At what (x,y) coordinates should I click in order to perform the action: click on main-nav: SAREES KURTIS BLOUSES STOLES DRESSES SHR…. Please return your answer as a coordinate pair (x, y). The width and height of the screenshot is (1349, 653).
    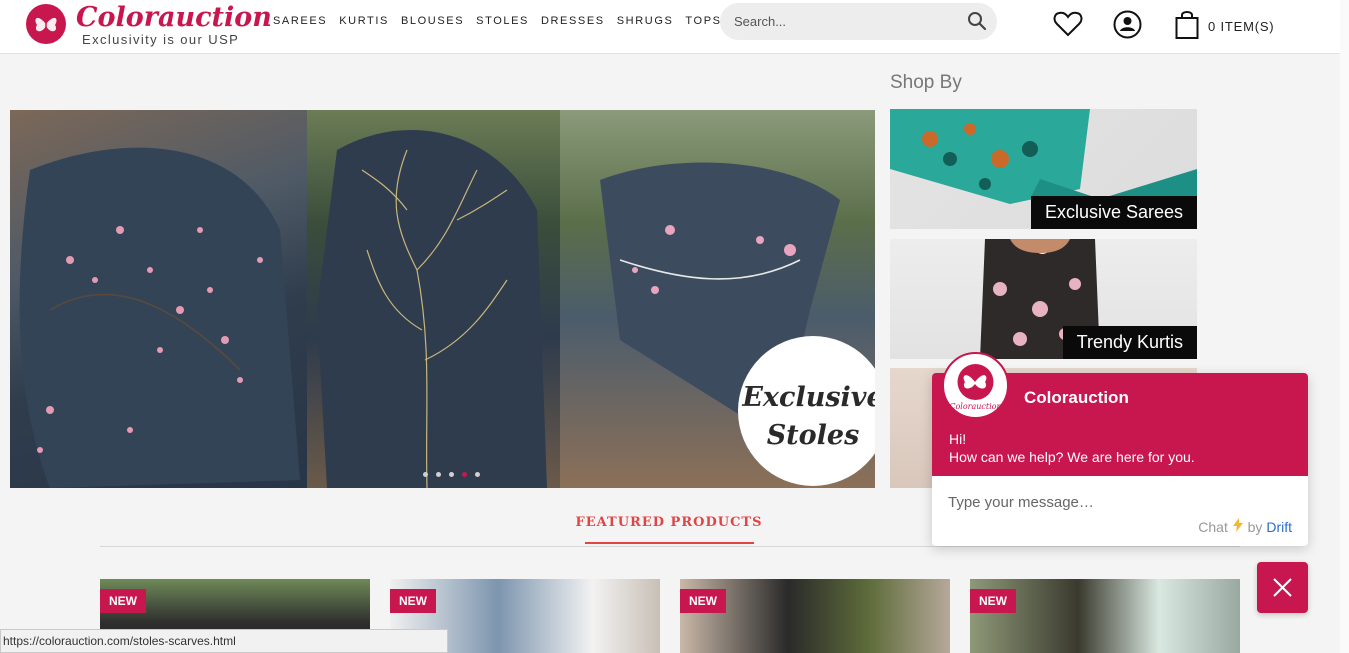
    Looking at the image, I should click on (497, 21).